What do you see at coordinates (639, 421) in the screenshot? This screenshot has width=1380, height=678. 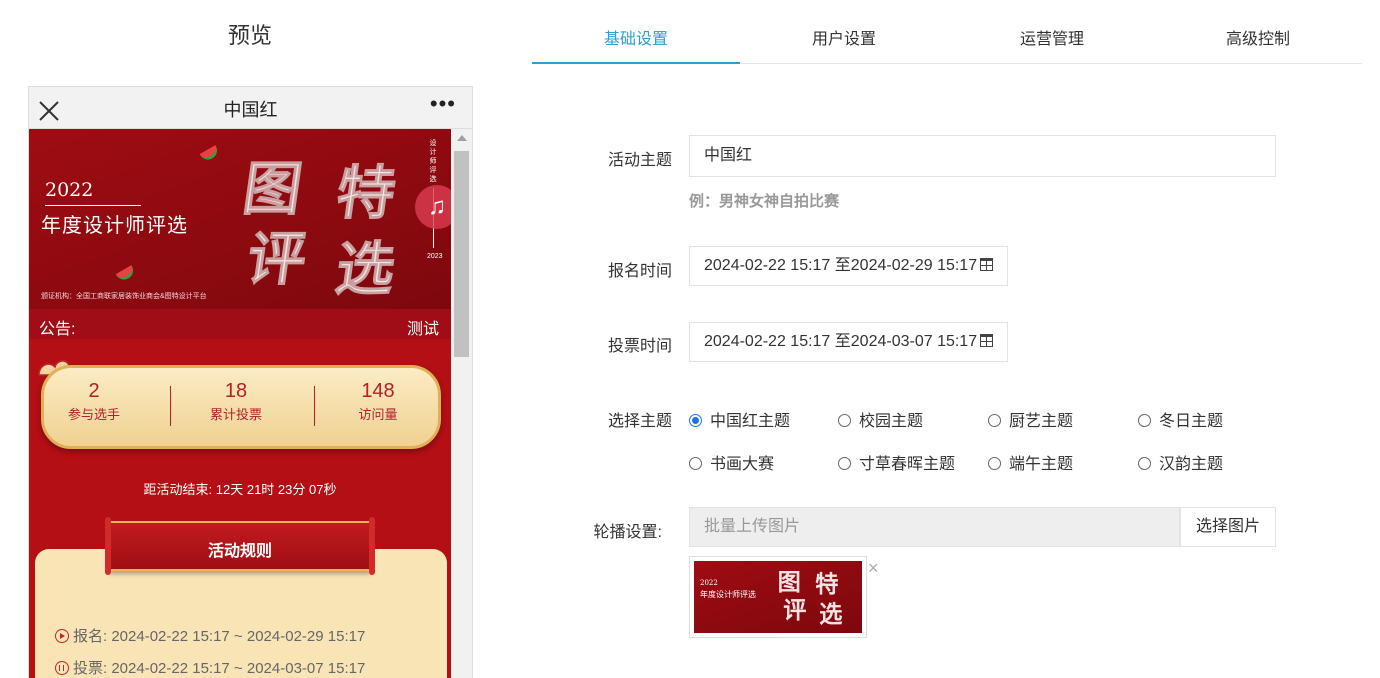 I see `style-label: 选择主题` at bounding box center [639, 421].